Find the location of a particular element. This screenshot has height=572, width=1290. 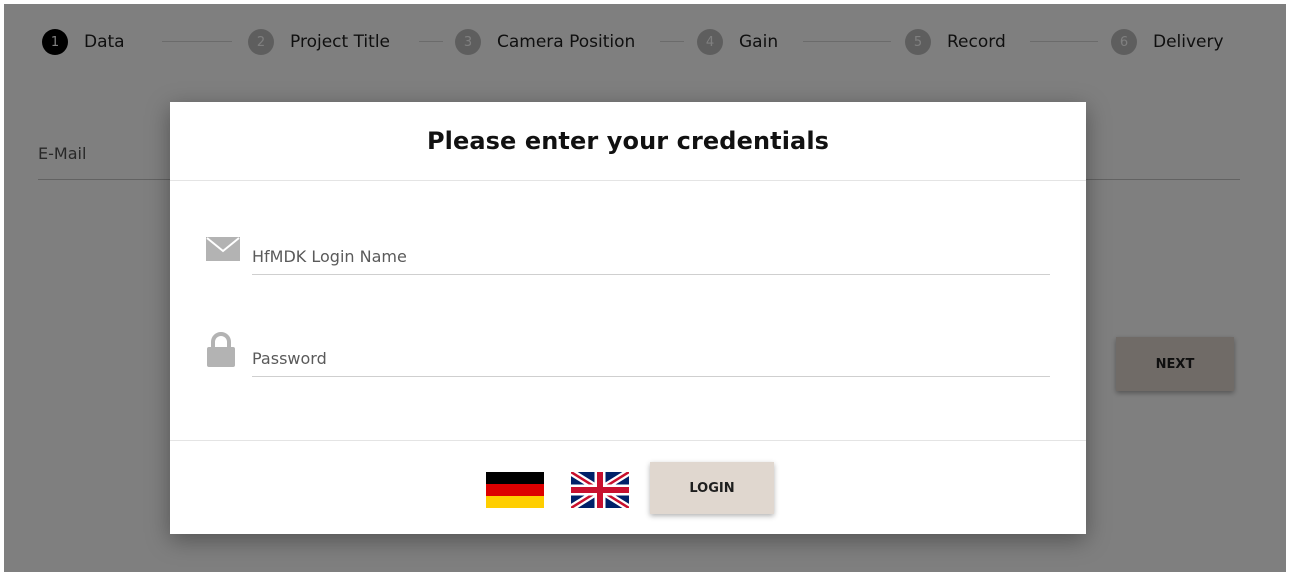

dialog-footer: LOGIN is located at coordinates (628, 487).